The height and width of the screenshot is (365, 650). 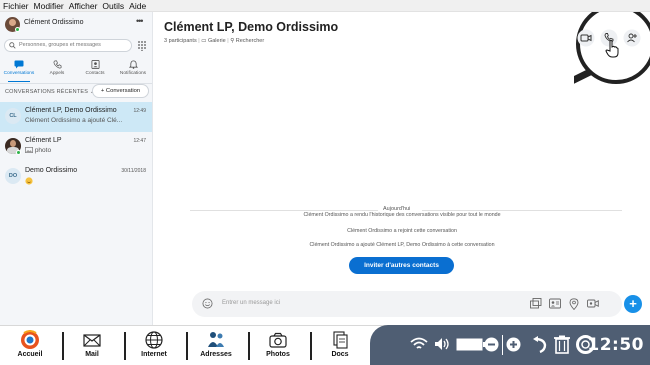 I want to click on zoom-out-icon, so click(x=491, y=344).